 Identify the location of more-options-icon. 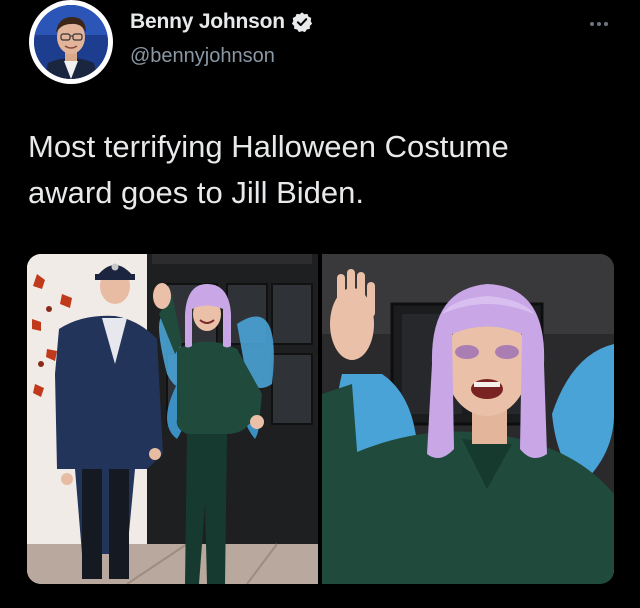
(599, 24).